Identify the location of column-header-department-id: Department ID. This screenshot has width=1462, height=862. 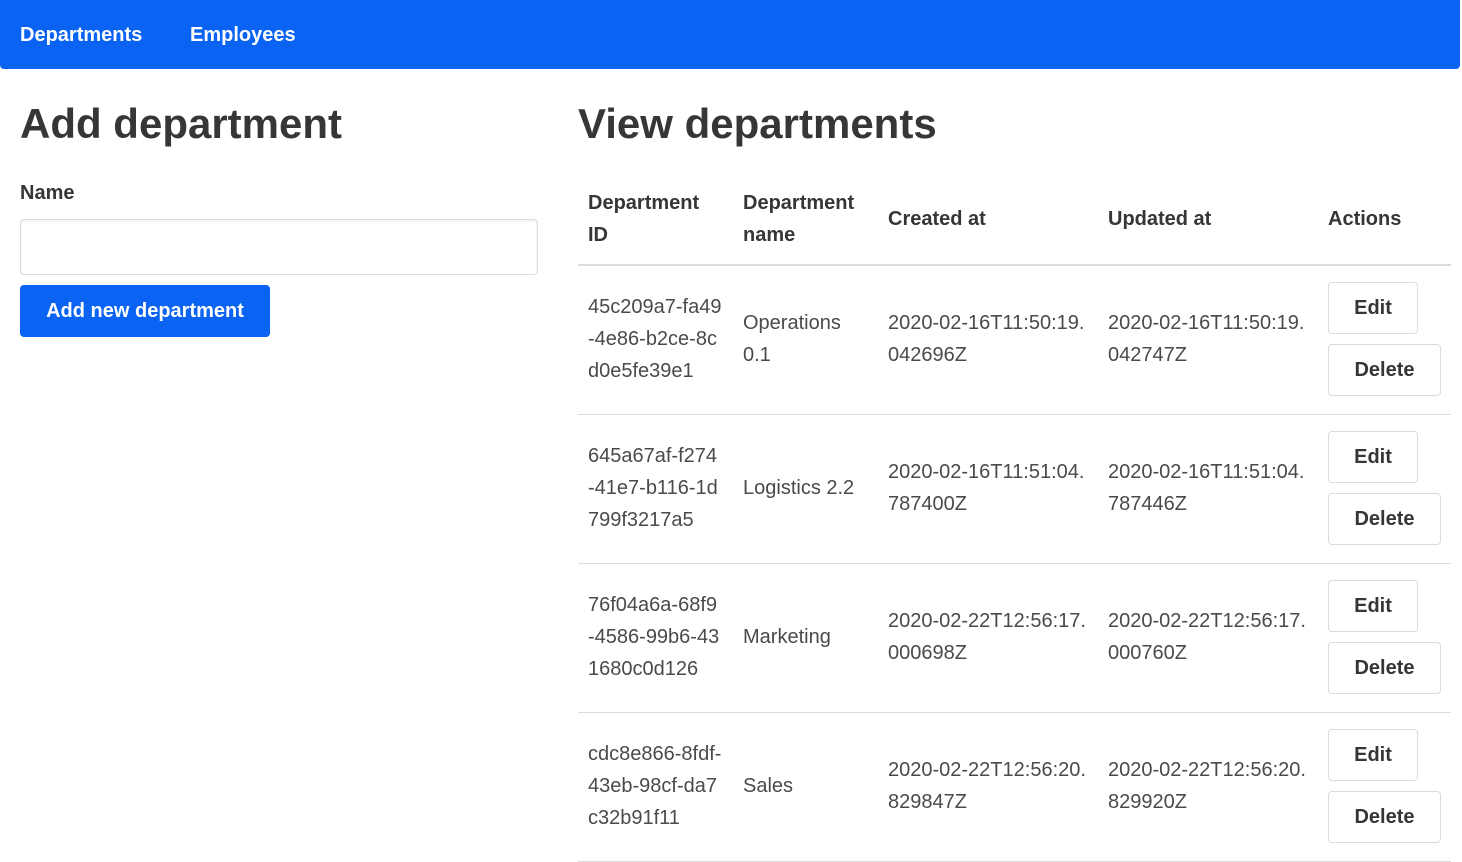
(655, 225).